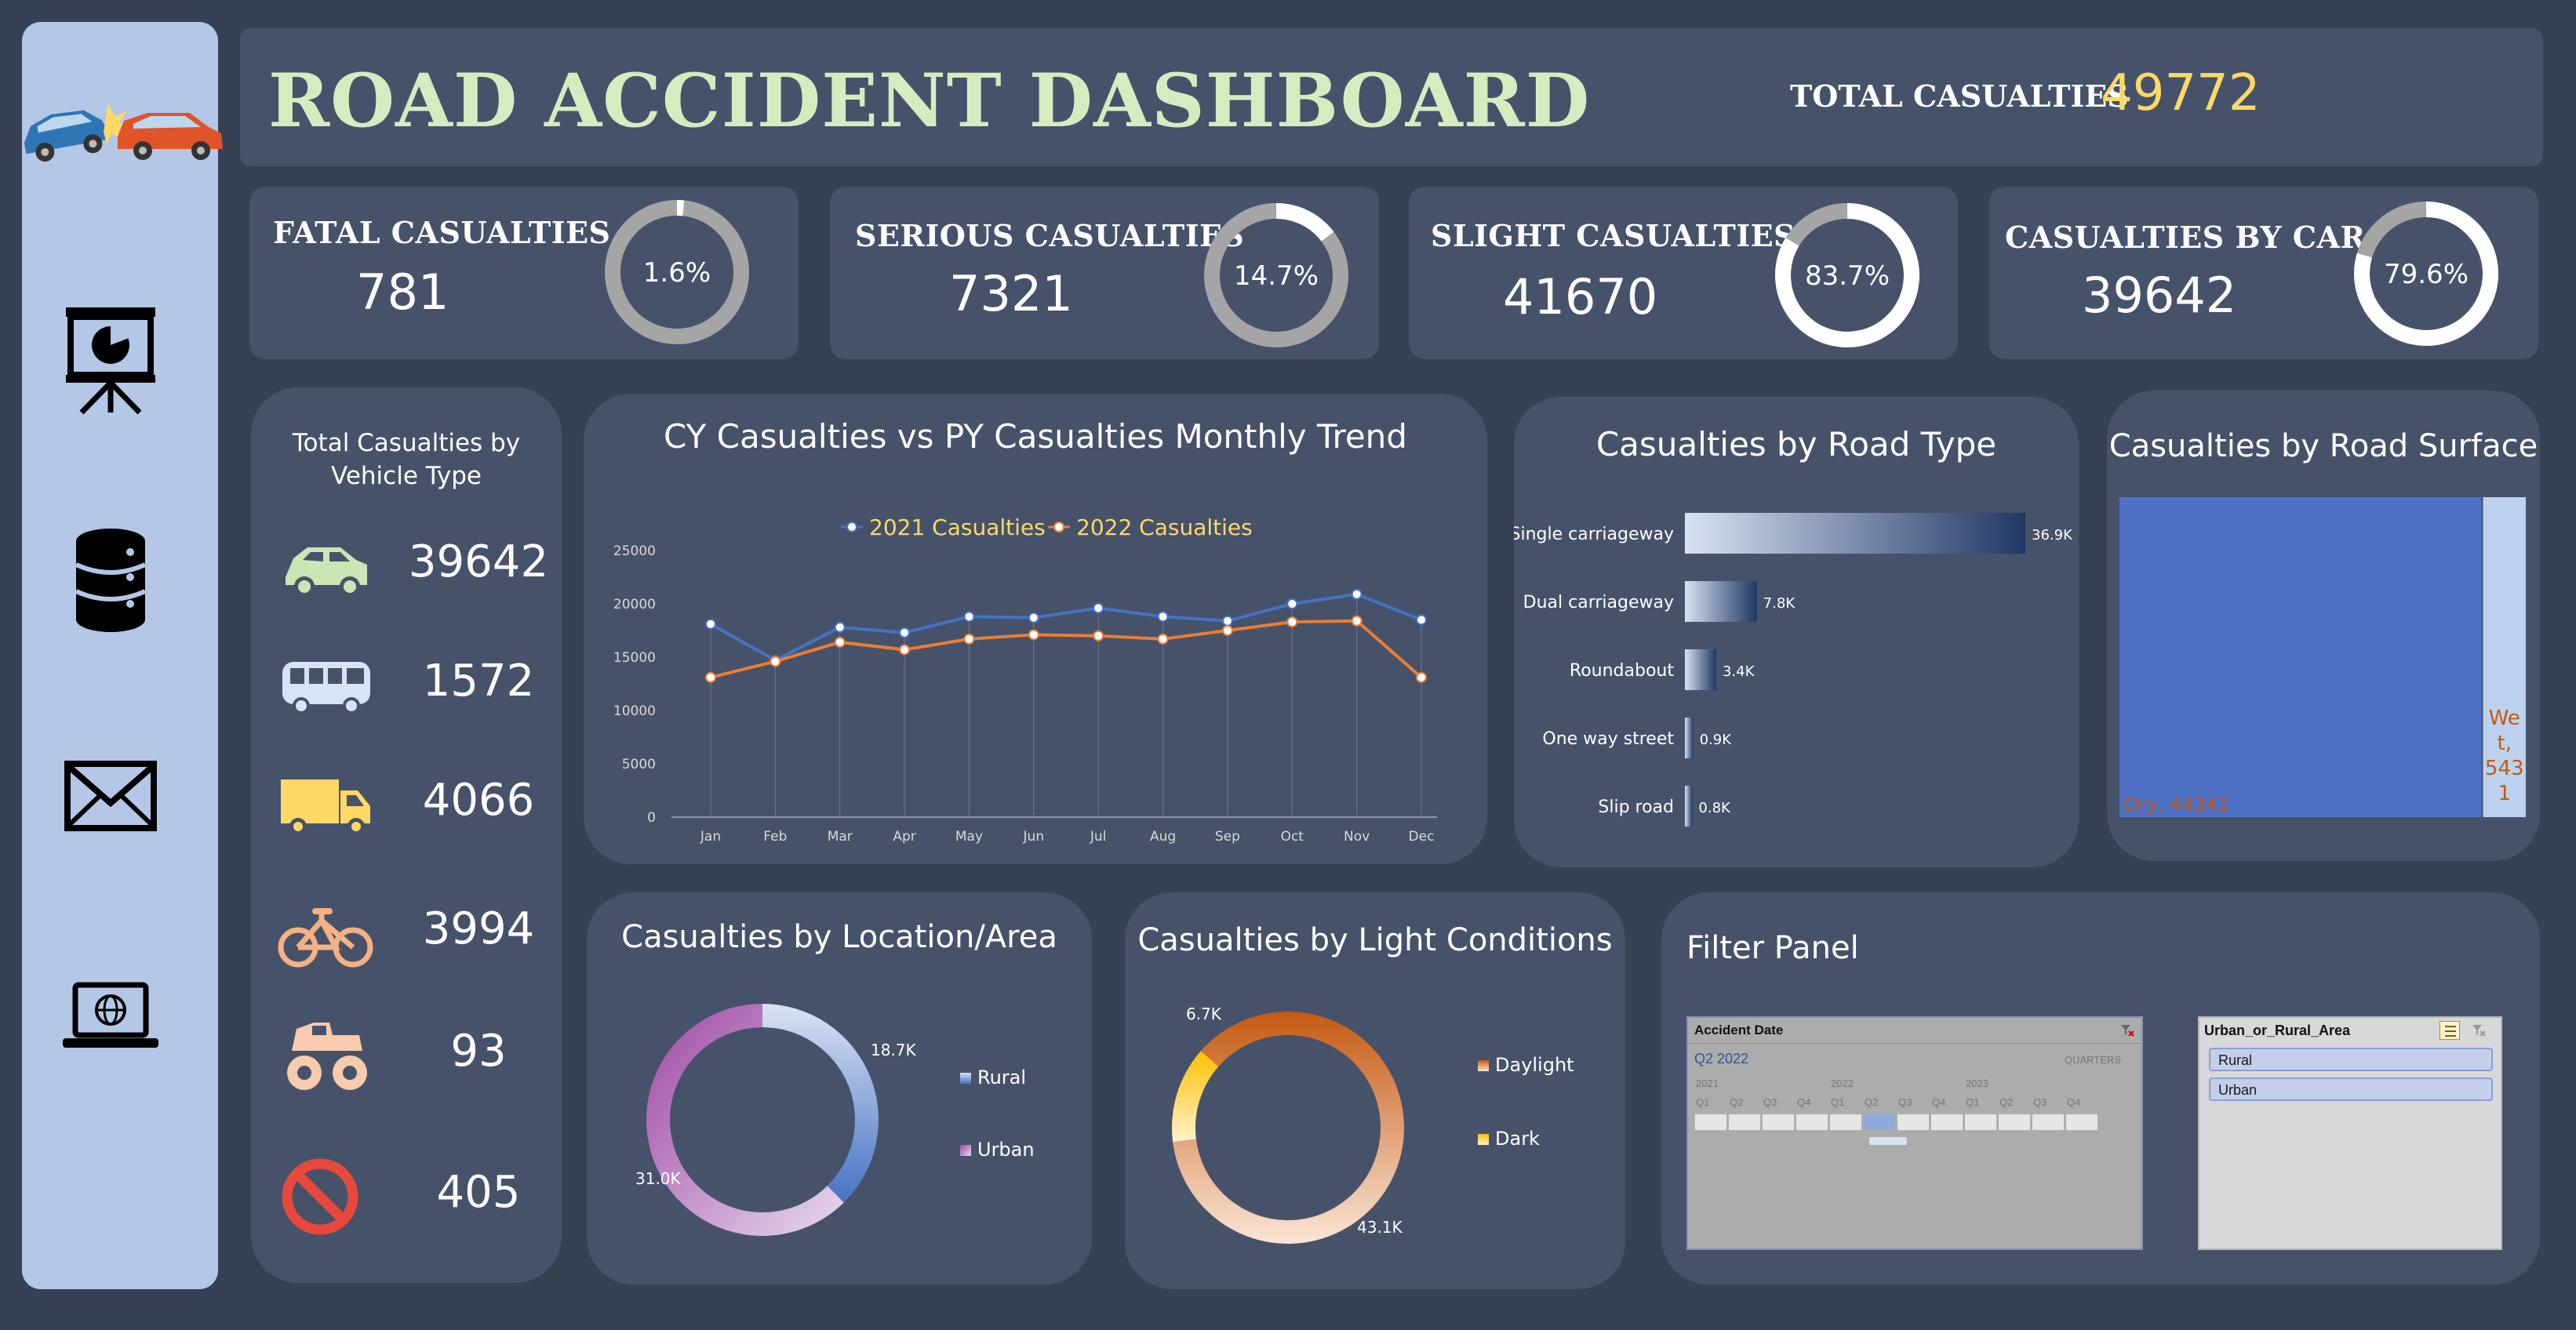 The height and width of the screenshot is (1330, 2576). I want to click on slicer-option-urban: Urban, so click(2351, 1089).